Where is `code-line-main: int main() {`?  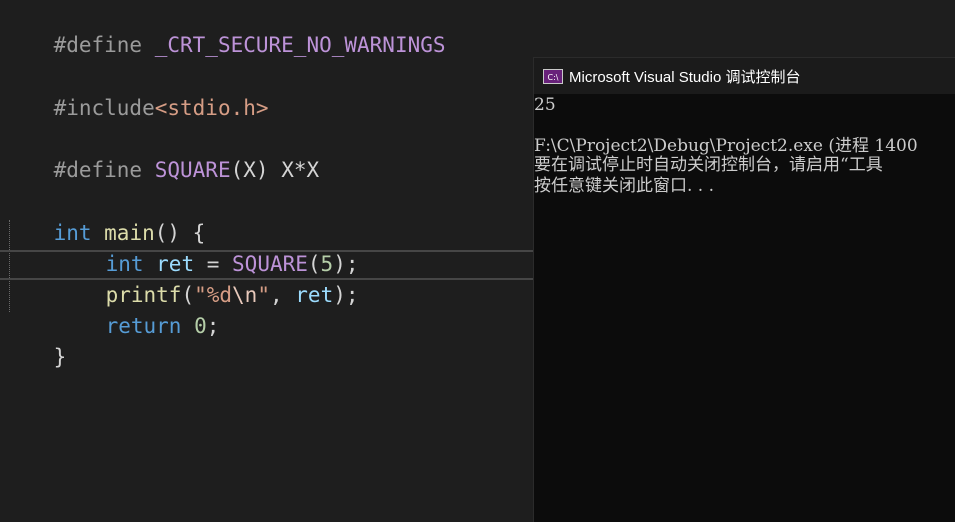 code-line-main: int main() { is located at coordinates (104, 216).